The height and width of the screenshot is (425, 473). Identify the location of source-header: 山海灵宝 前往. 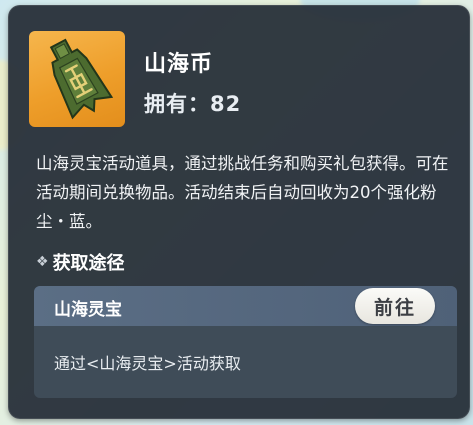
(245, 306).